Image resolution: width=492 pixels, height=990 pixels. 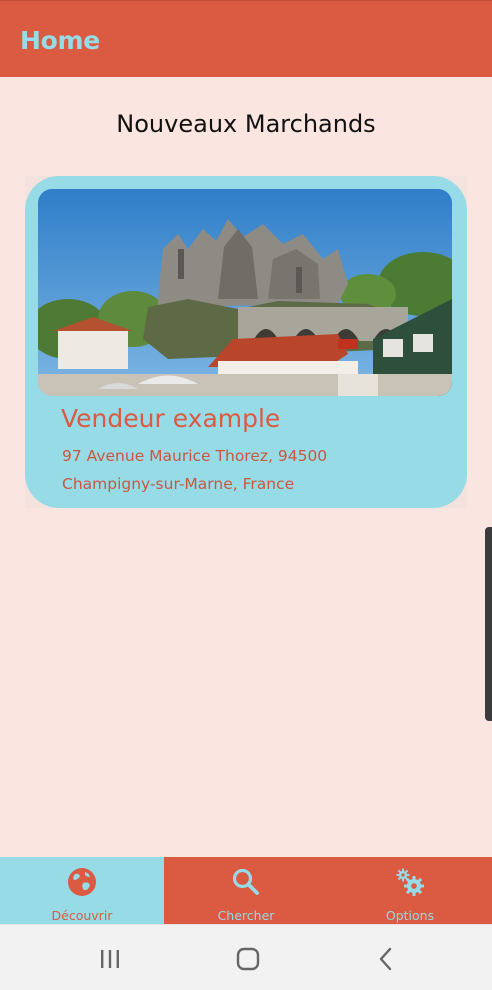 What do you see at coordinates (82, 882) in the screenshot?
I see `globe-icon` at bounding box center [82, 882].